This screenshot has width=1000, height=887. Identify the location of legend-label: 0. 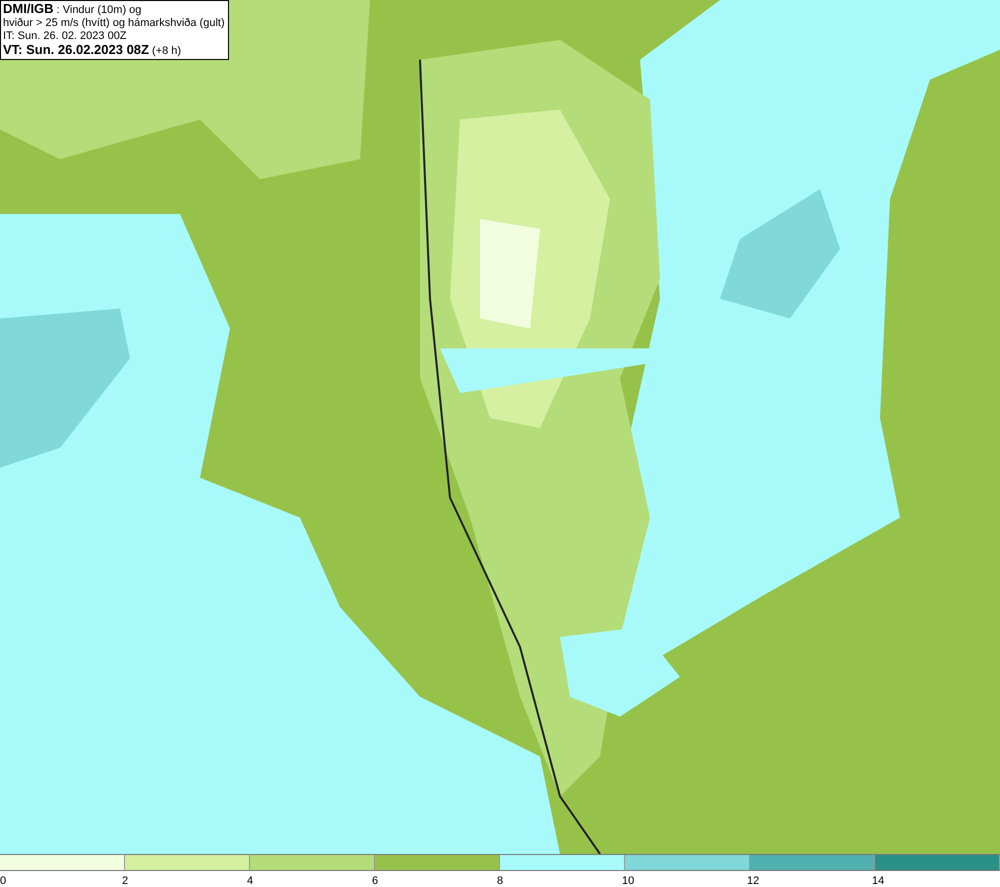
(3, 880).